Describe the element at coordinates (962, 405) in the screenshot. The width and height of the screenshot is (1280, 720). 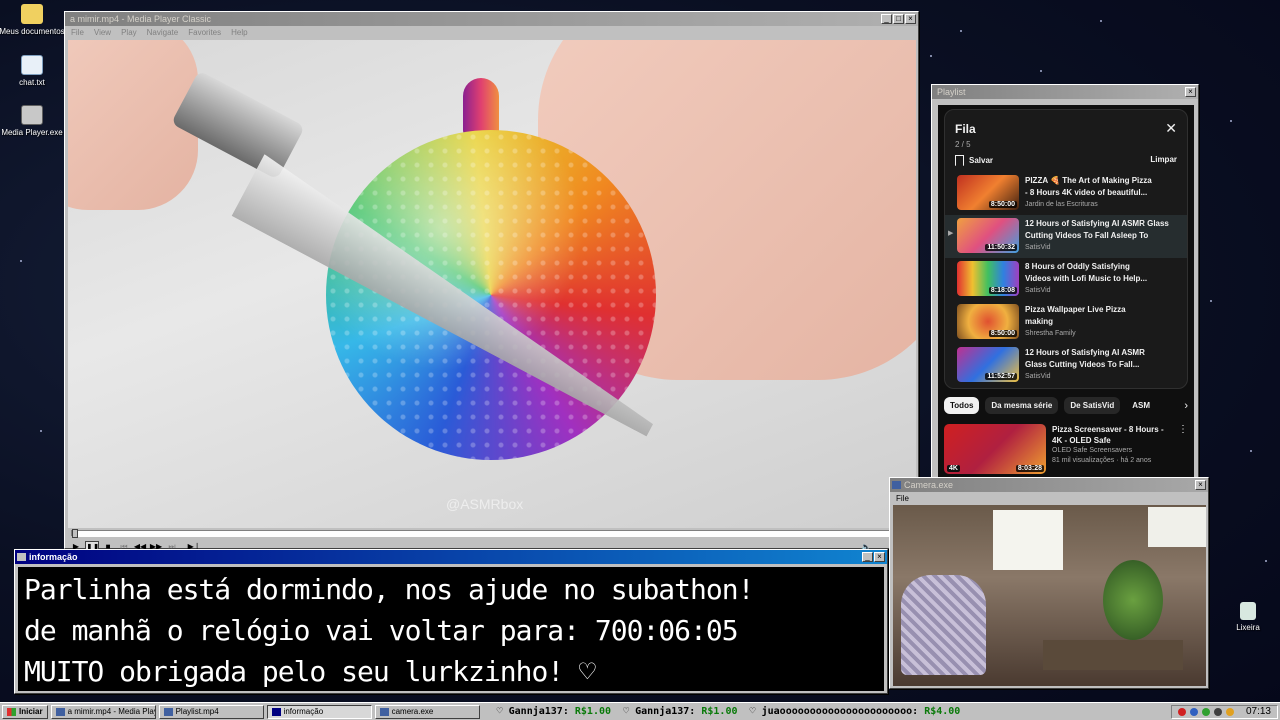
I see `chip-all: Todos` at that location.